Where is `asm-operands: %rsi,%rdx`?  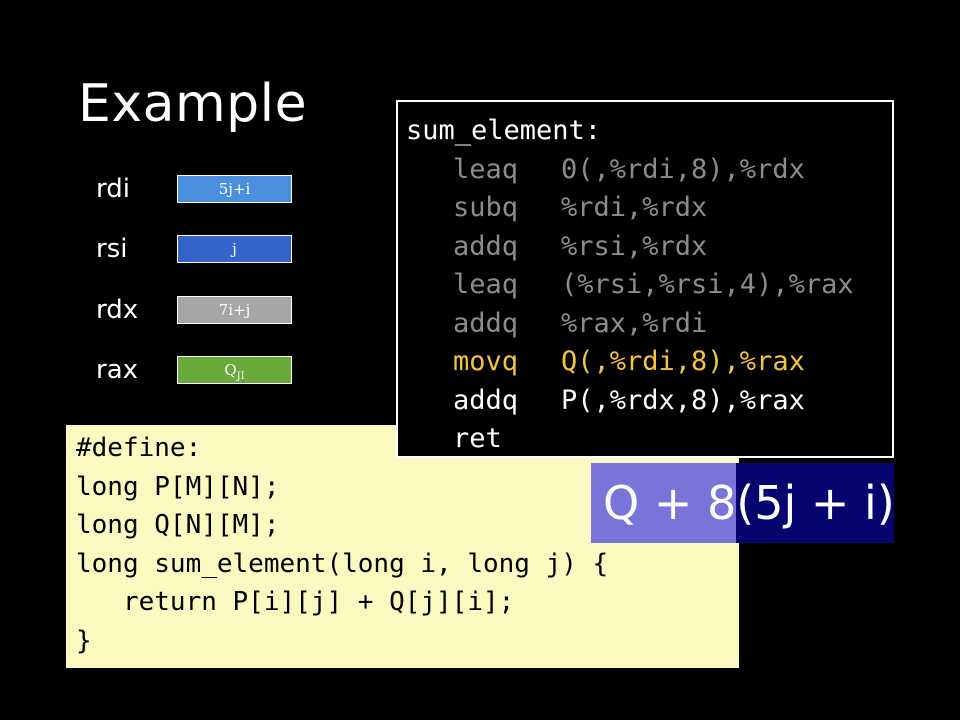
asm-operands: %rsi,%rdx is located at coordinates (634, 246).